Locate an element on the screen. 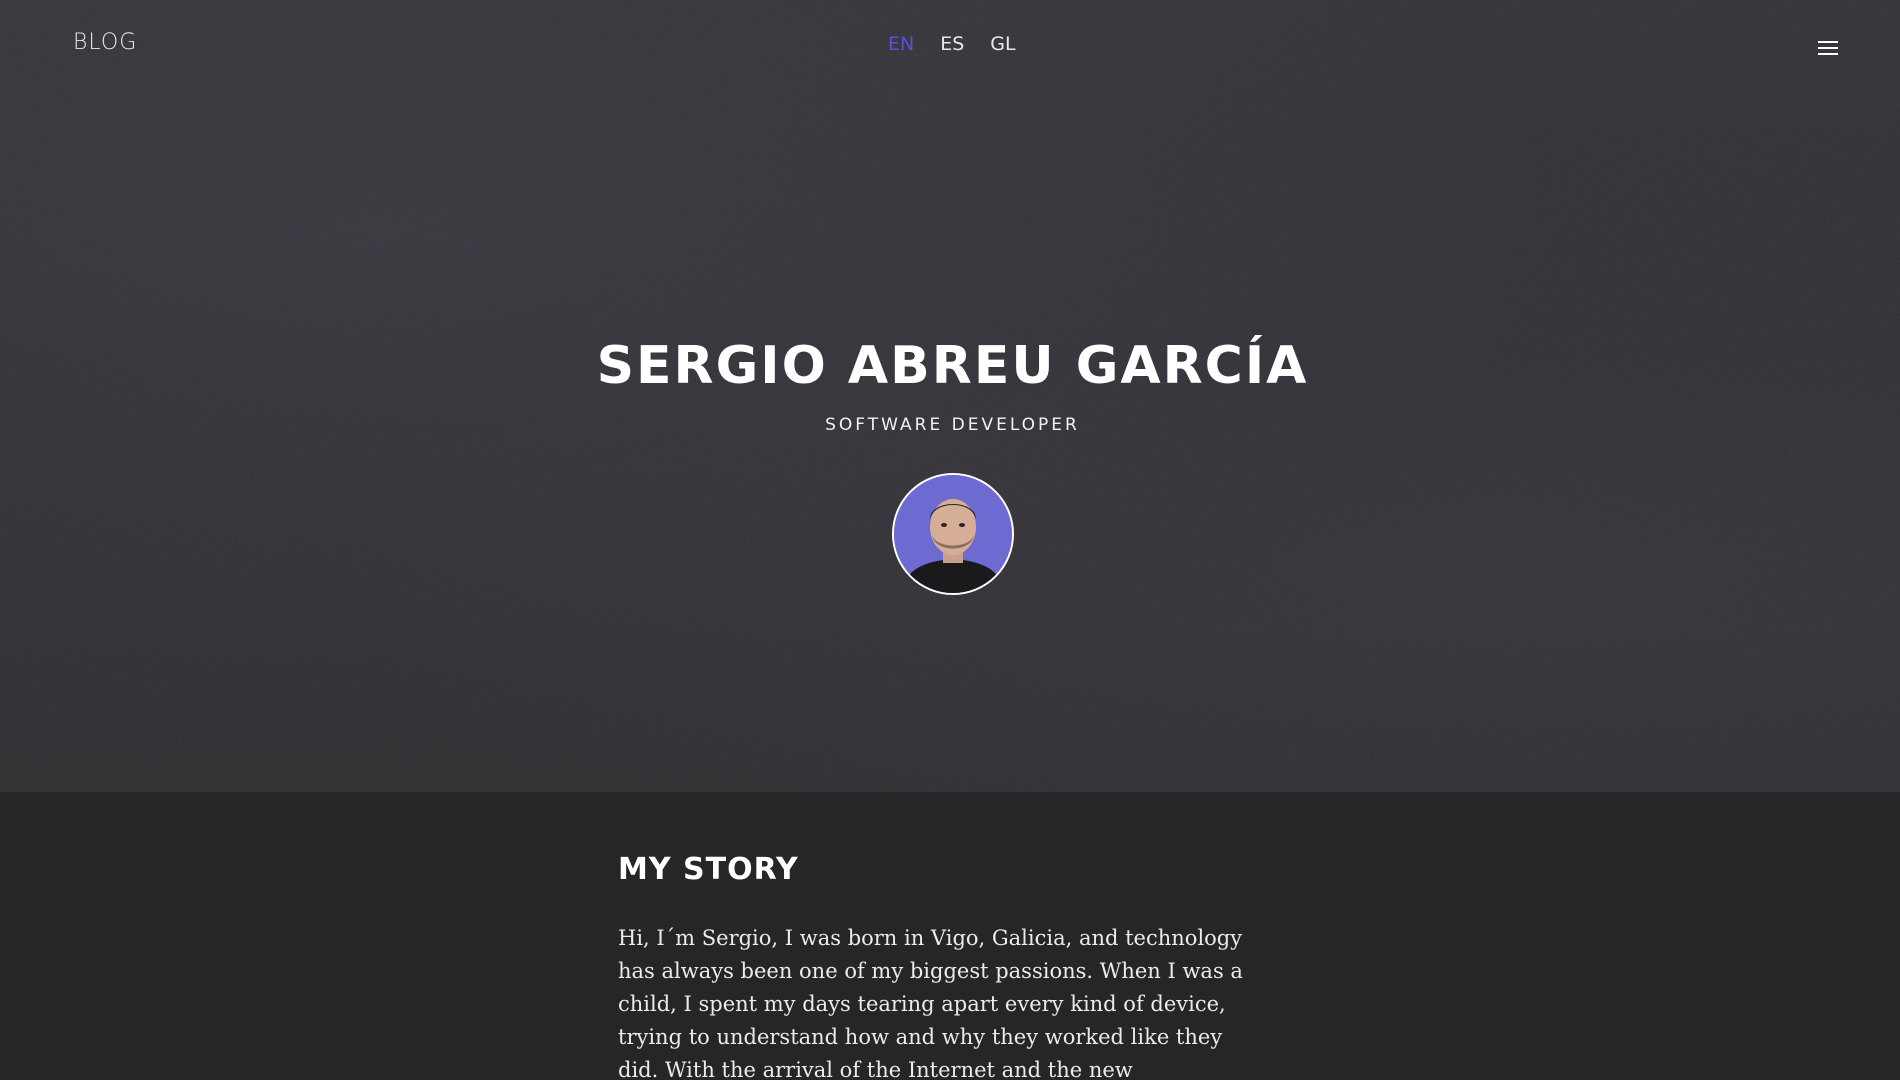  language-switcher: EN ES GL is located at coordinates (952, 44).